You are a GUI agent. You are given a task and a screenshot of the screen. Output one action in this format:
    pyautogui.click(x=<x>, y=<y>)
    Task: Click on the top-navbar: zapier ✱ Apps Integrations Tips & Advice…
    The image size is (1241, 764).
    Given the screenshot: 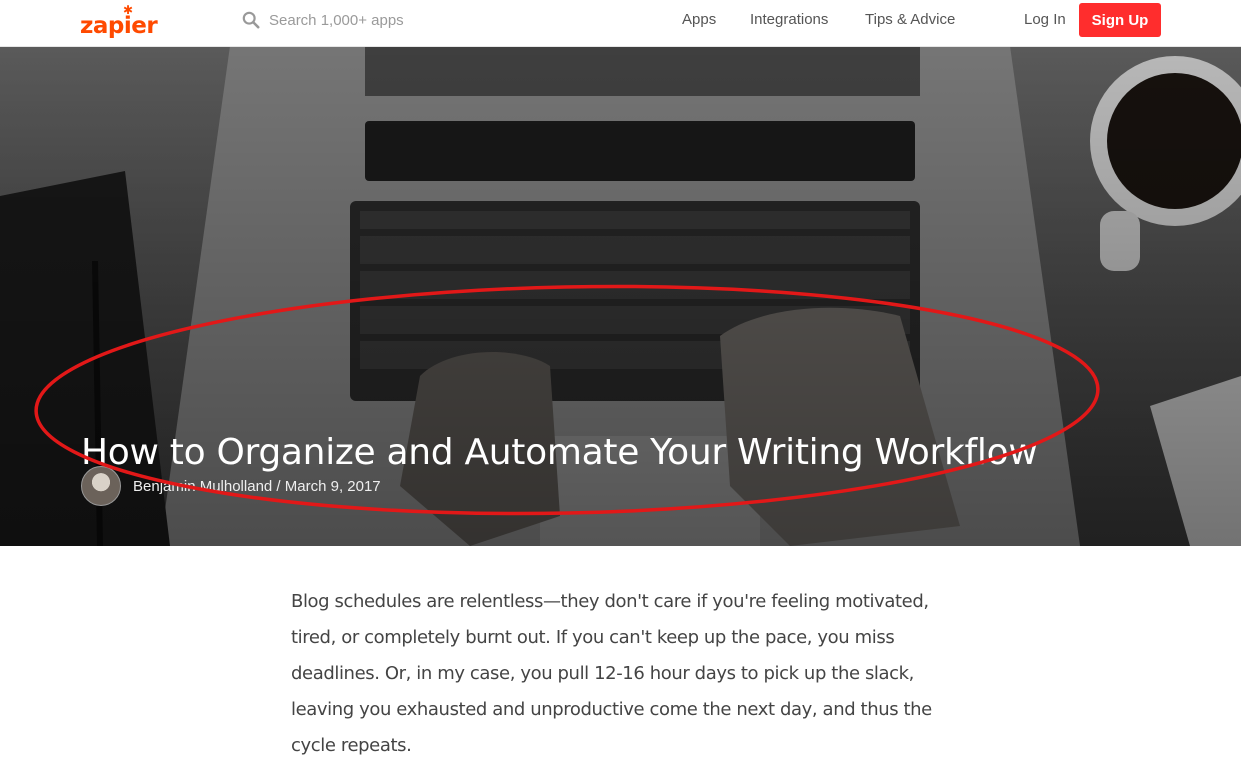 What is the action you would take?
    pyautogui.click(x=620, y=23)
    